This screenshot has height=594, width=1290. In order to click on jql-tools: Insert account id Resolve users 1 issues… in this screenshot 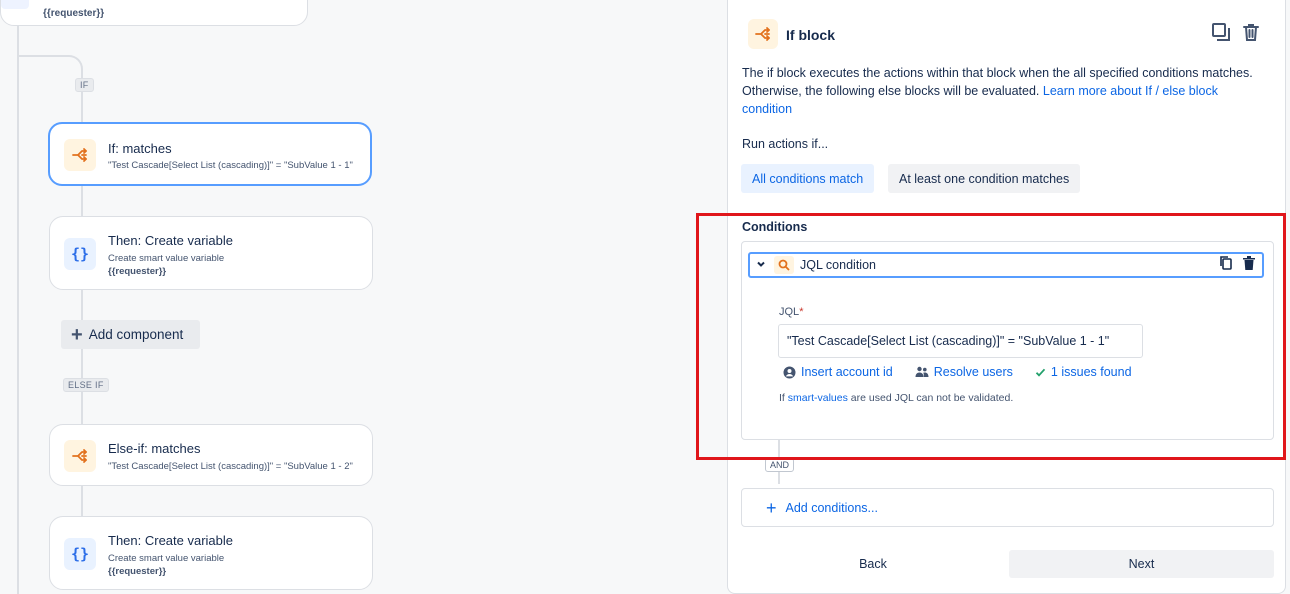, I will do `click(968, 372)`.